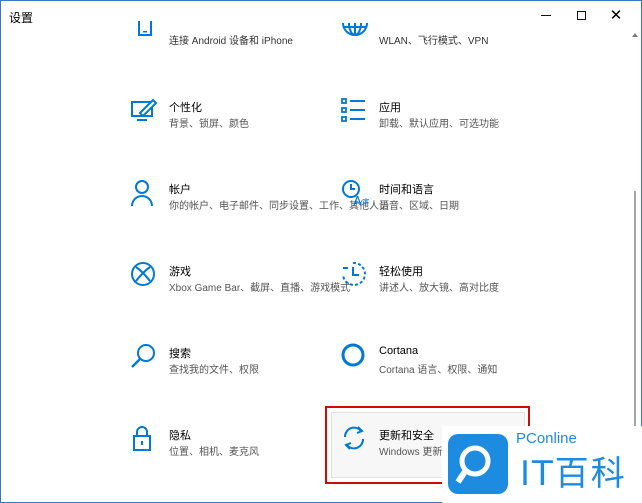  I want to click on minimize-icon, so click(546, 15).